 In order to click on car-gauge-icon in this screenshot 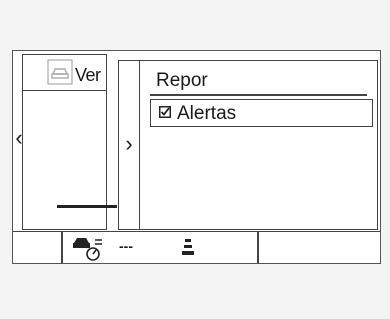, I will do `click(87, 249)`.